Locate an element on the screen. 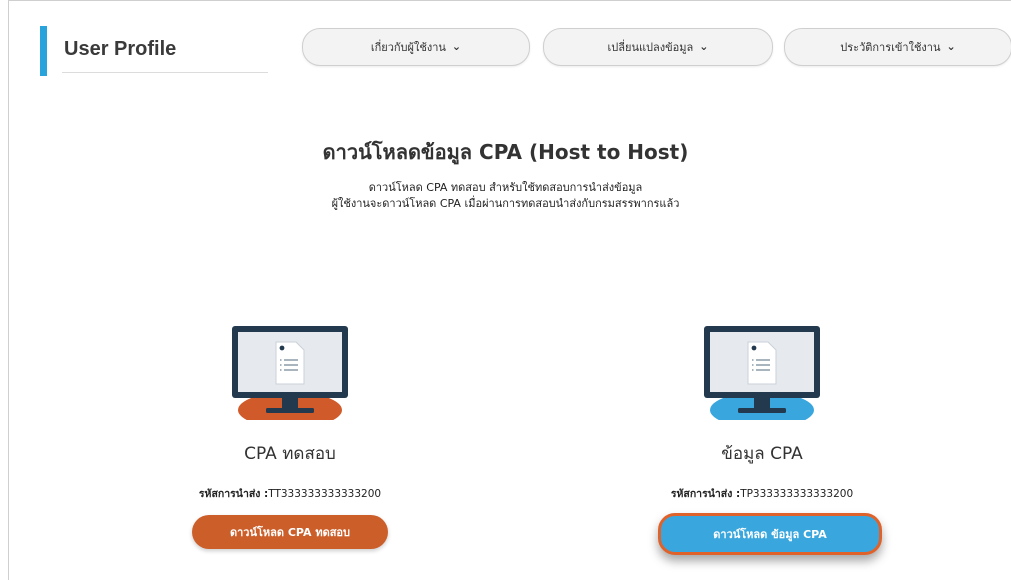 This screenshot has width=1011, height=580. profile-header: User Profile is located at coordinates (154, 51).